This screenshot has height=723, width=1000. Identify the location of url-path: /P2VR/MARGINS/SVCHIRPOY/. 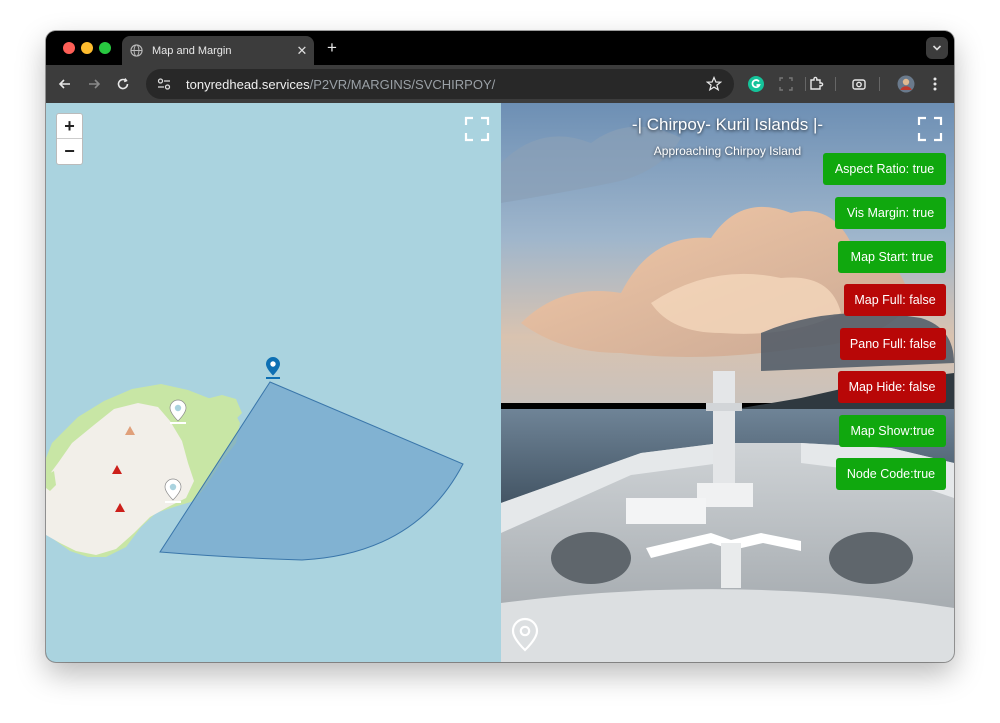
(402, 84).